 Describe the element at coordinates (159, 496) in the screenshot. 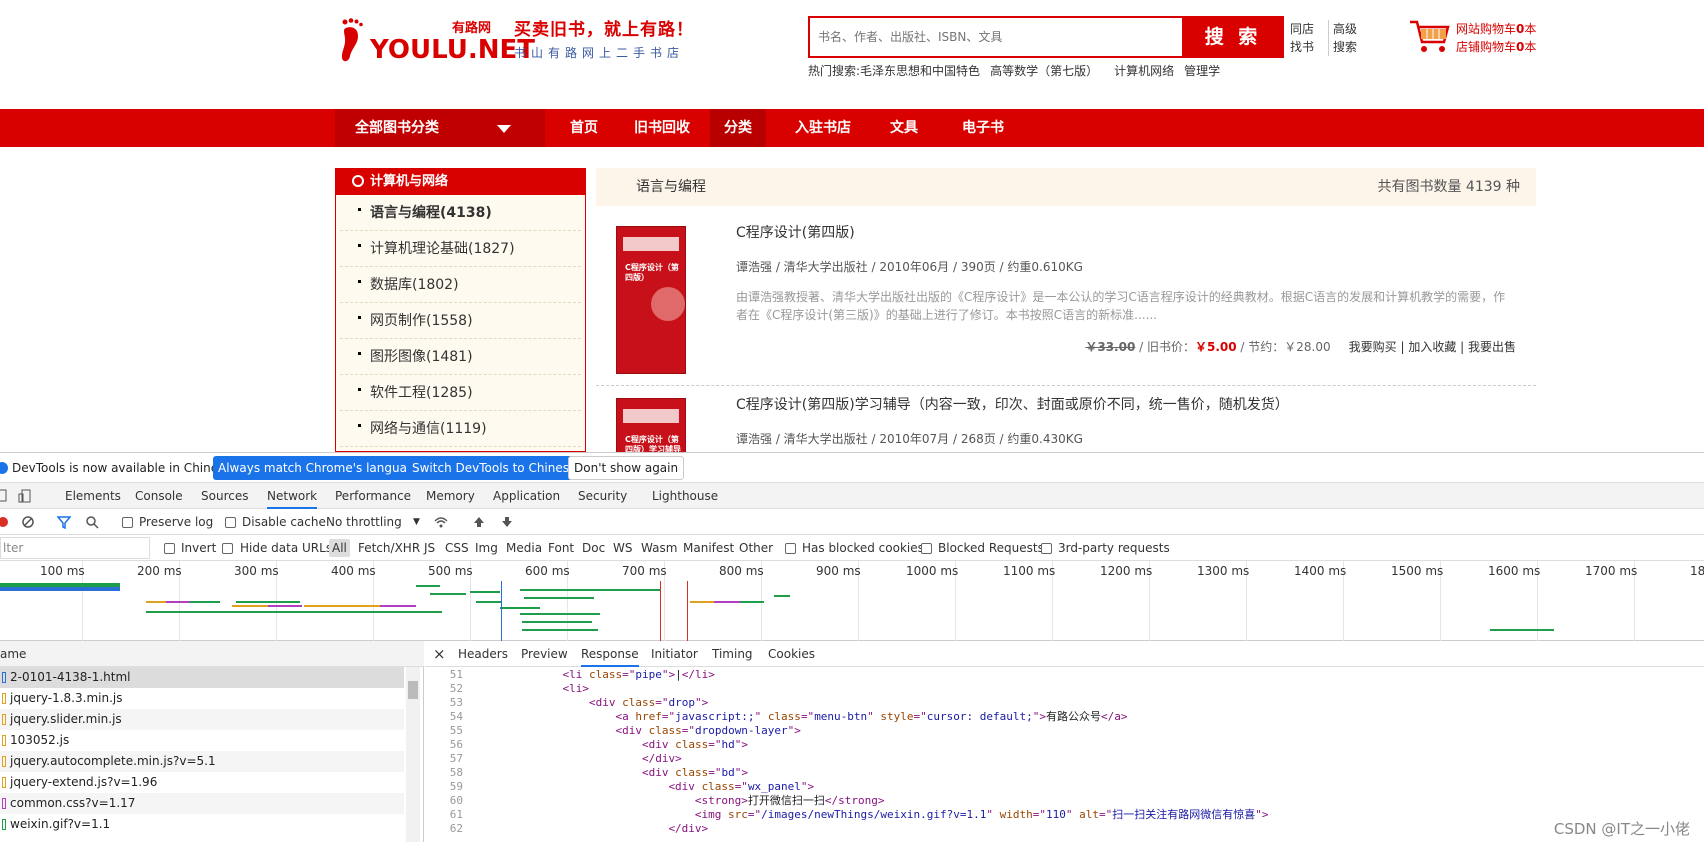

I see `tab-console: Console` at that location.